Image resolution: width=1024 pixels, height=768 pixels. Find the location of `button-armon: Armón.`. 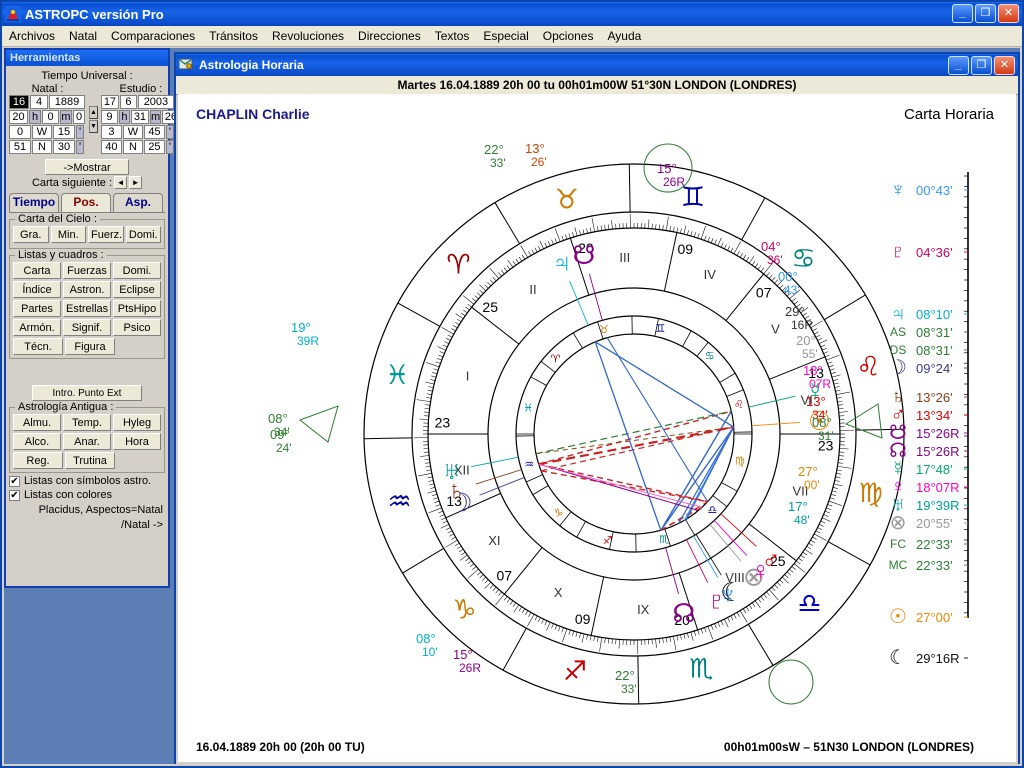

button-armon: Armón. is located at coordinates (37, 327).